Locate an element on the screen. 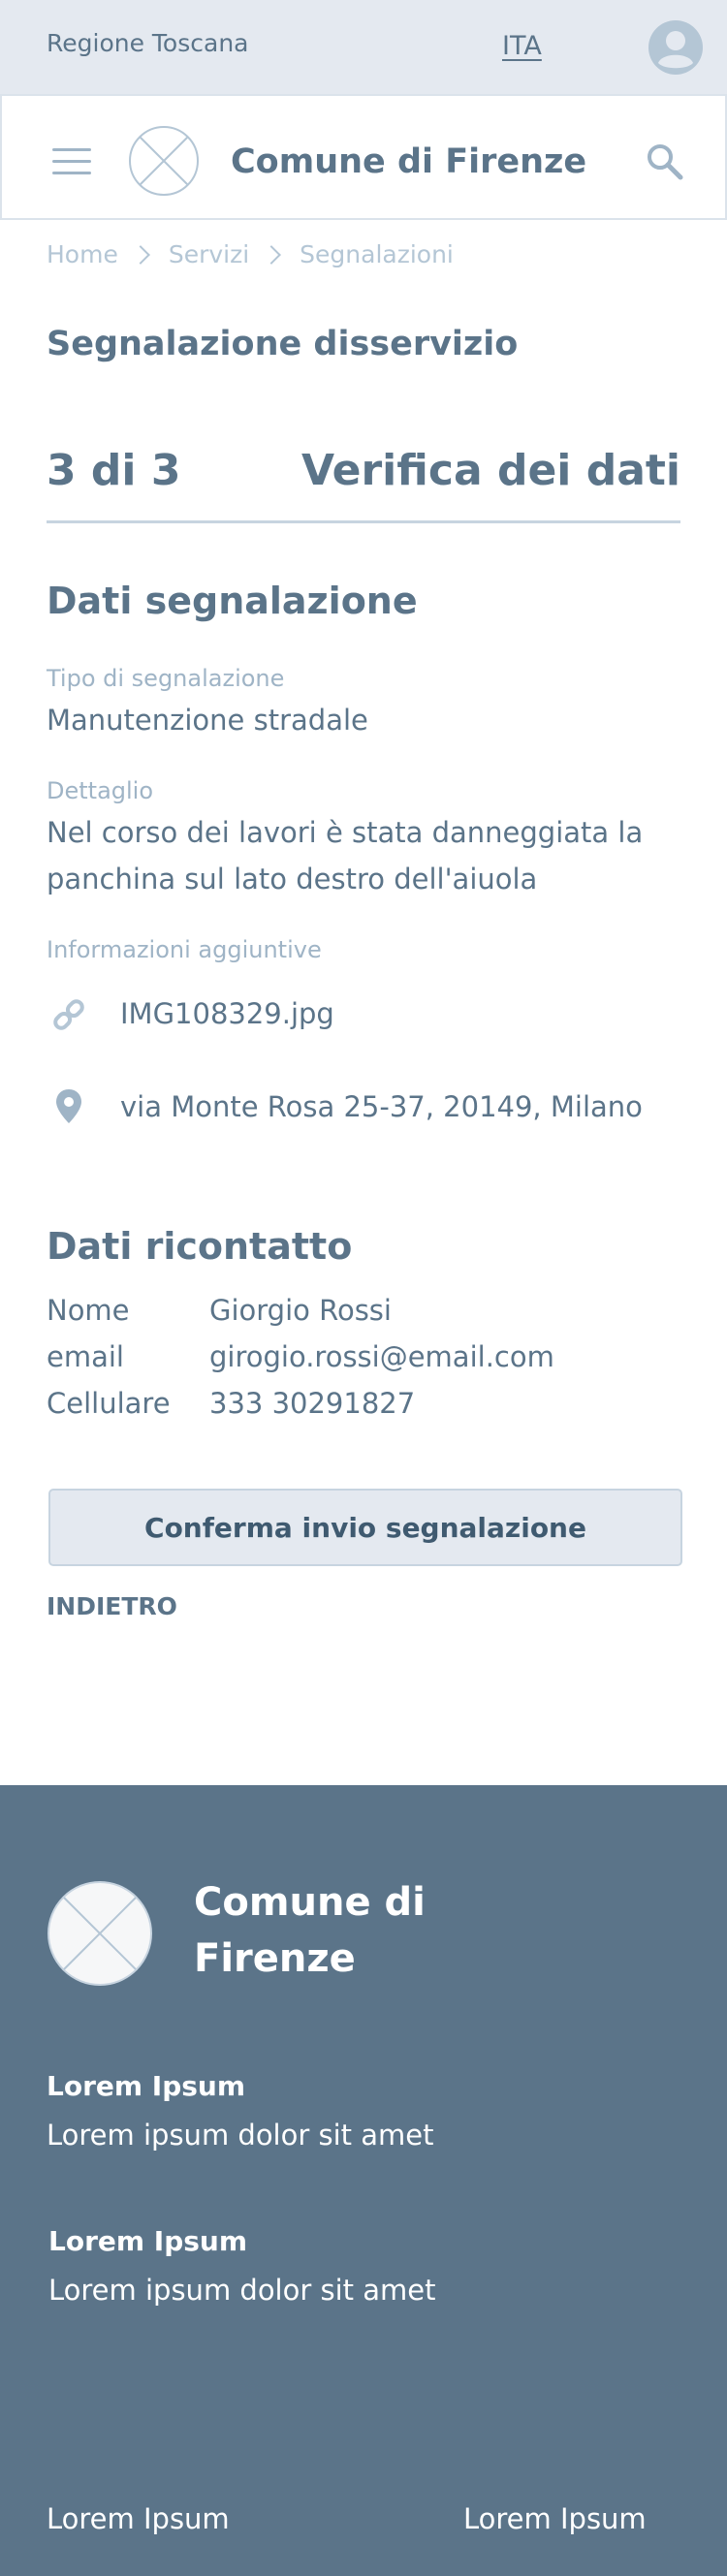 The width and height of the screenshot is (727, 2576). contact-email-value: girogio.rossi@email.com is located at coordinates (381, 1356).